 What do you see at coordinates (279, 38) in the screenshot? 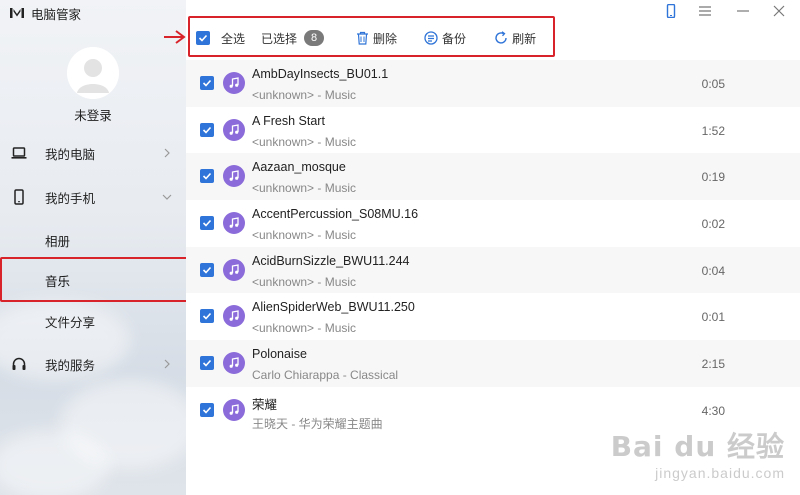
I see `selected-label: 已选择` at bounding box center [279, 38].